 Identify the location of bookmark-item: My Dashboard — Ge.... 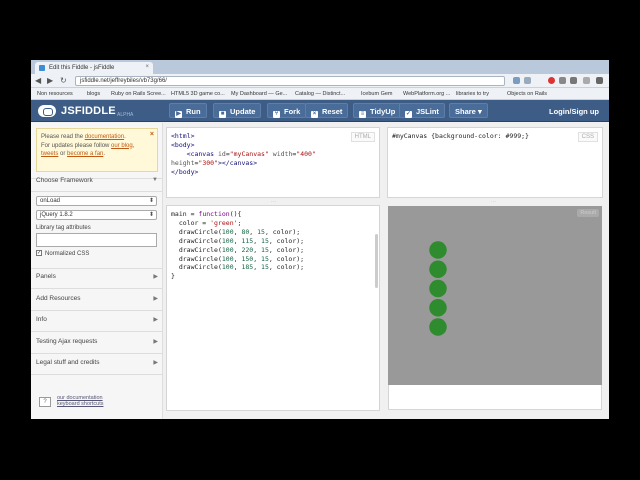
(259, 94).